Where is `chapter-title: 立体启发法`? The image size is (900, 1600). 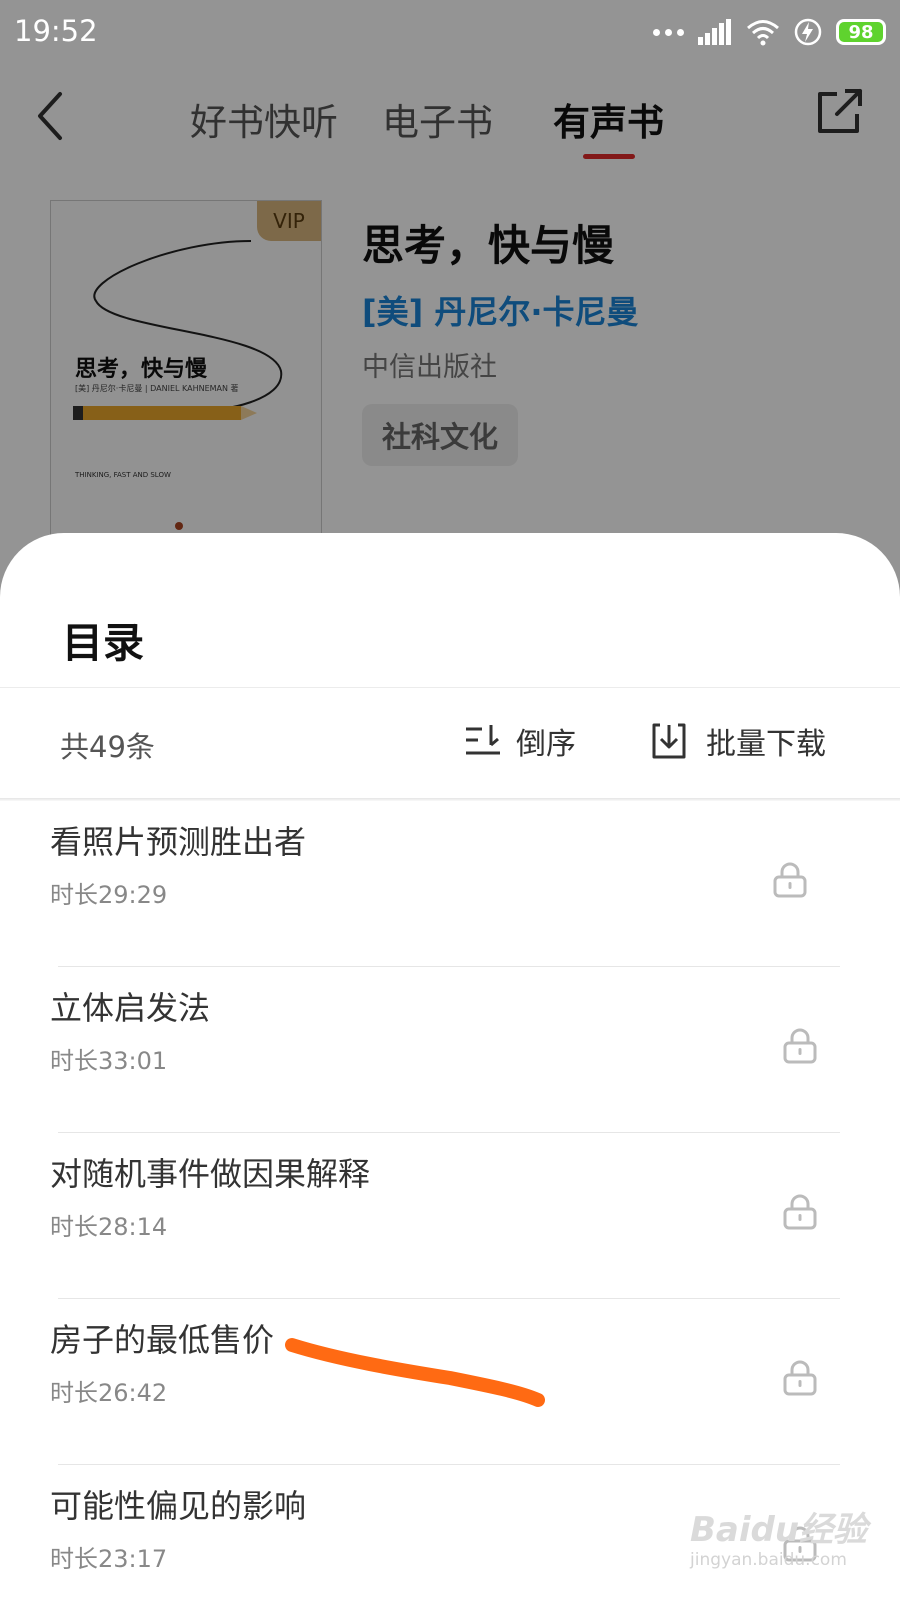
chapter-title: 立体启发法 is located at coordinates (130, 1008).